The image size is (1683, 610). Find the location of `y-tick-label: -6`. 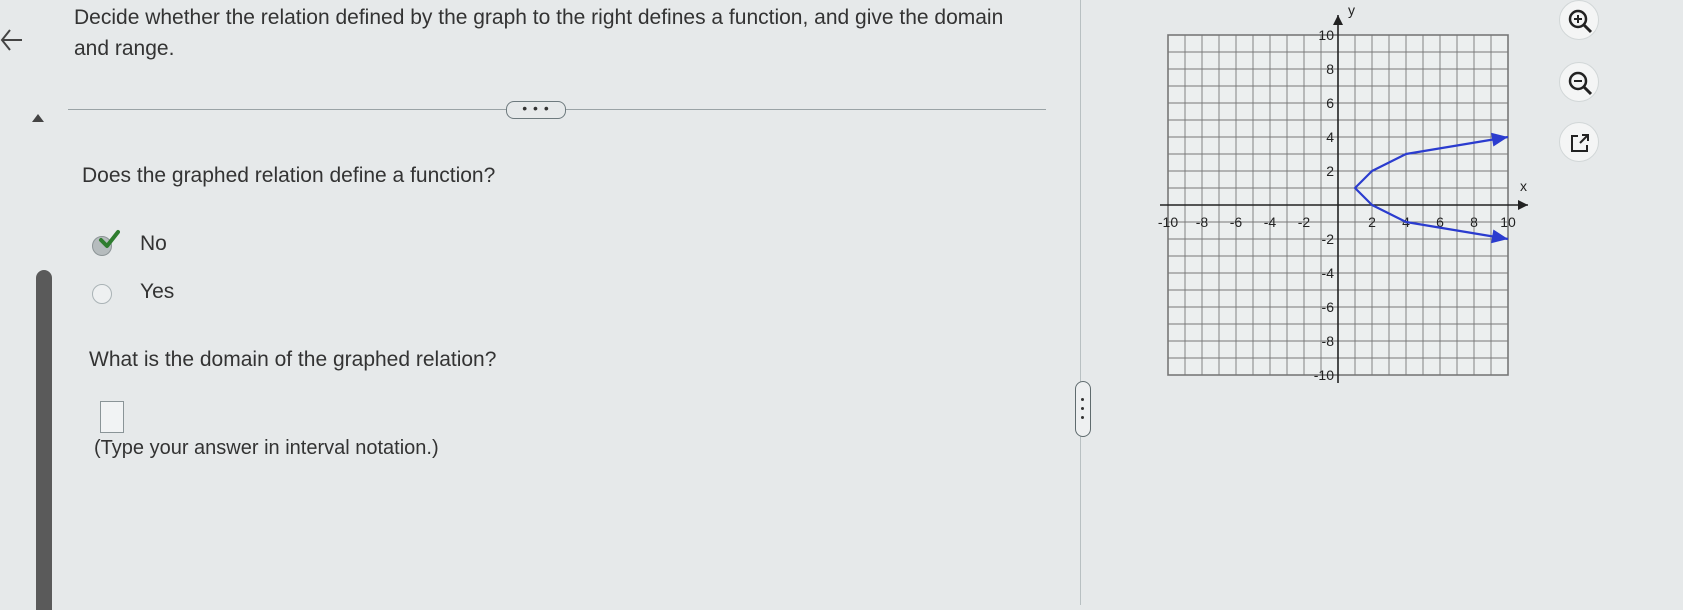

y-tick-label: -6 is located at coordinates (1328, 307).